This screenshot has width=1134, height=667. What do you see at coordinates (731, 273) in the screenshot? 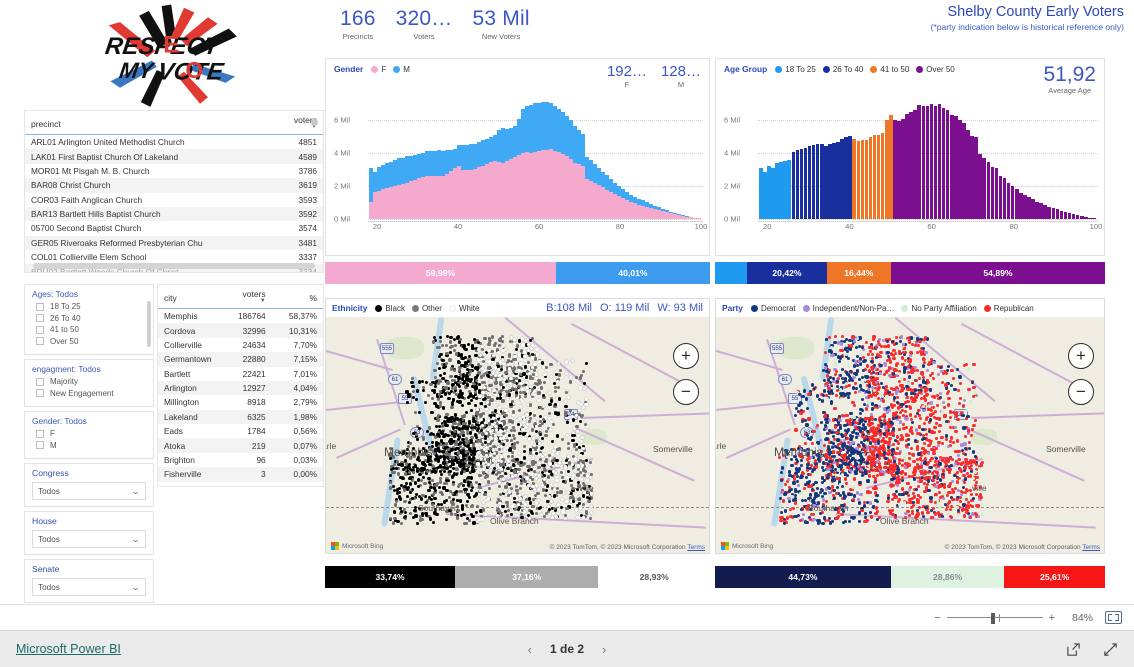
I see `share-segment` at bounding box center [731, 273].